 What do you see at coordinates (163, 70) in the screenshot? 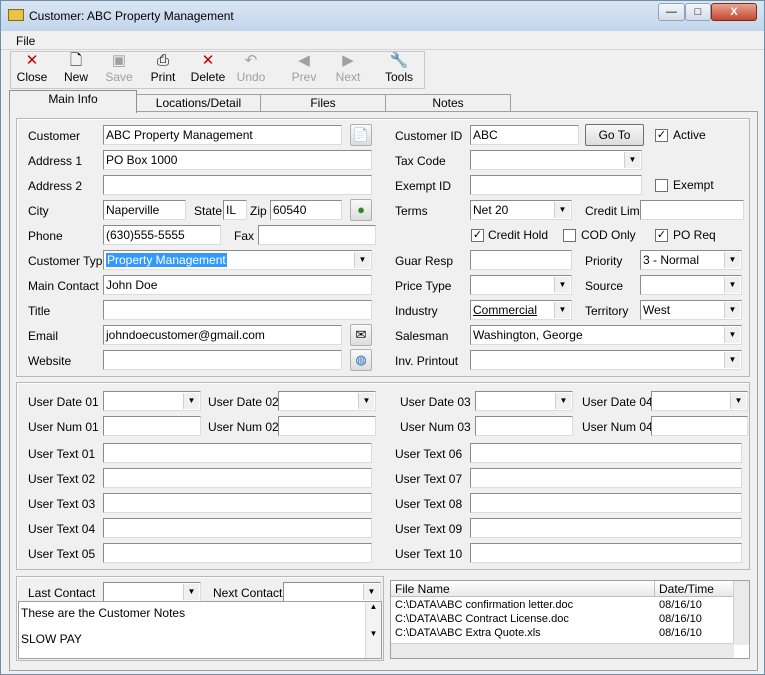
I see `print-button: ⎙ Print` at bounding box center [163, 70].